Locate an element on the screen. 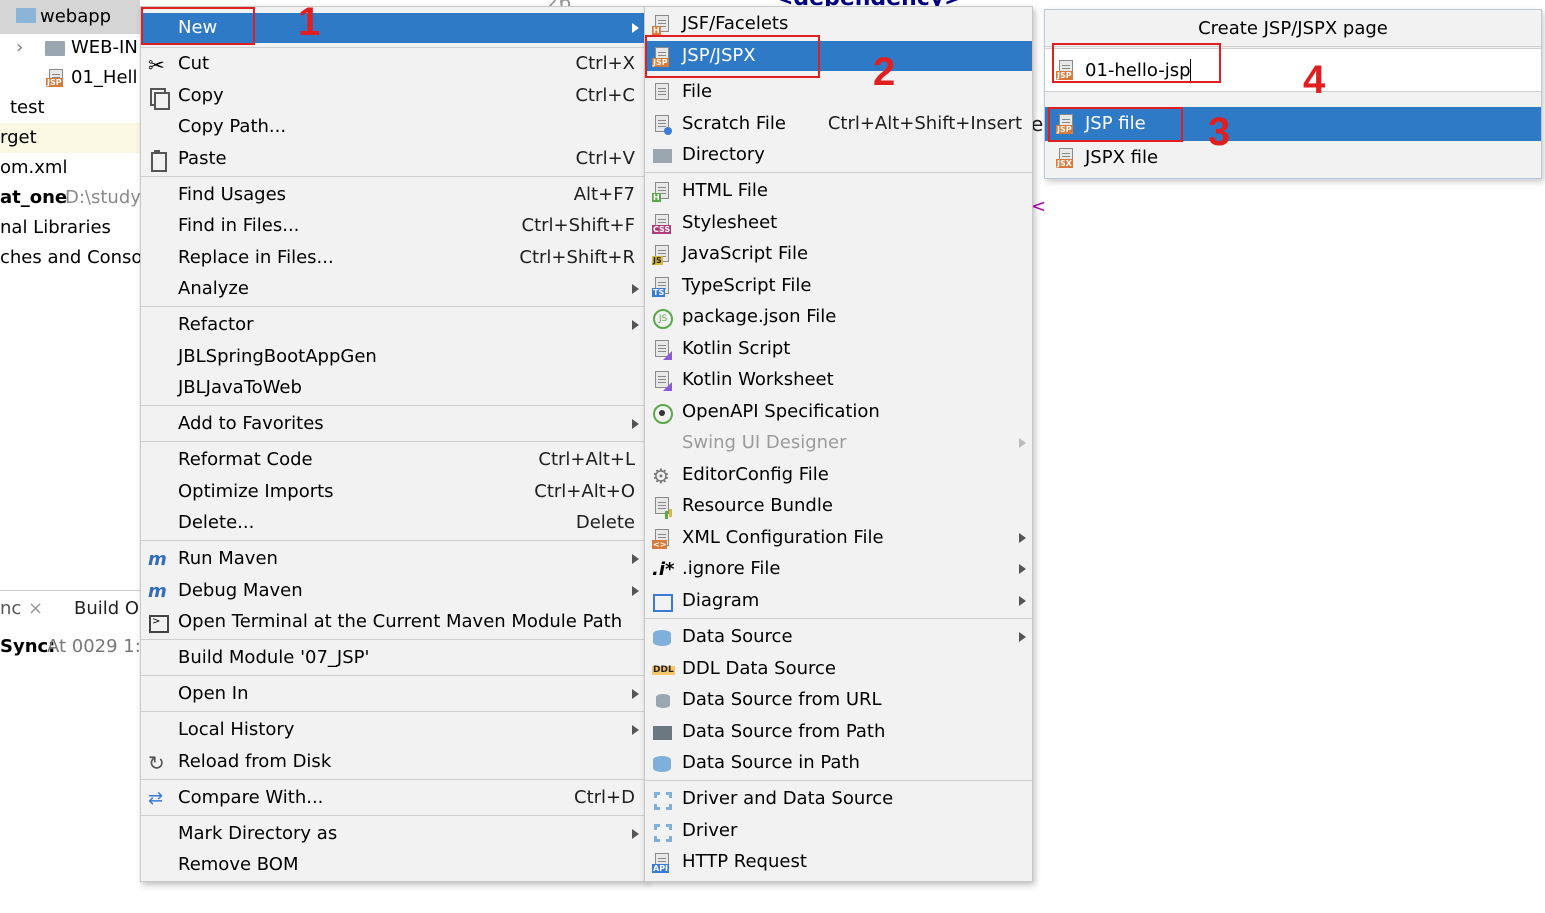 This screenshot has width=1545, height=913. maven-debug-icon: m is located at coordinates (157, 591).